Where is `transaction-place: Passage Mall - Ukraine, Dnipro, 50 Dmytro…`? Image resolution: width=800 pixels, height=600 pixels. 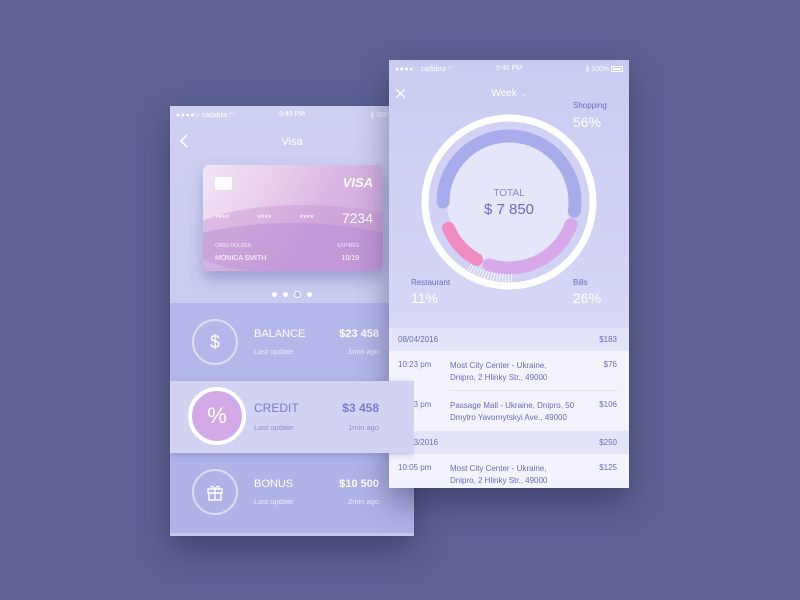
transaction-place: Passage Mall - Ukraine, Dnipro, 50 Dmytro… is located at coordinates (515, 412).